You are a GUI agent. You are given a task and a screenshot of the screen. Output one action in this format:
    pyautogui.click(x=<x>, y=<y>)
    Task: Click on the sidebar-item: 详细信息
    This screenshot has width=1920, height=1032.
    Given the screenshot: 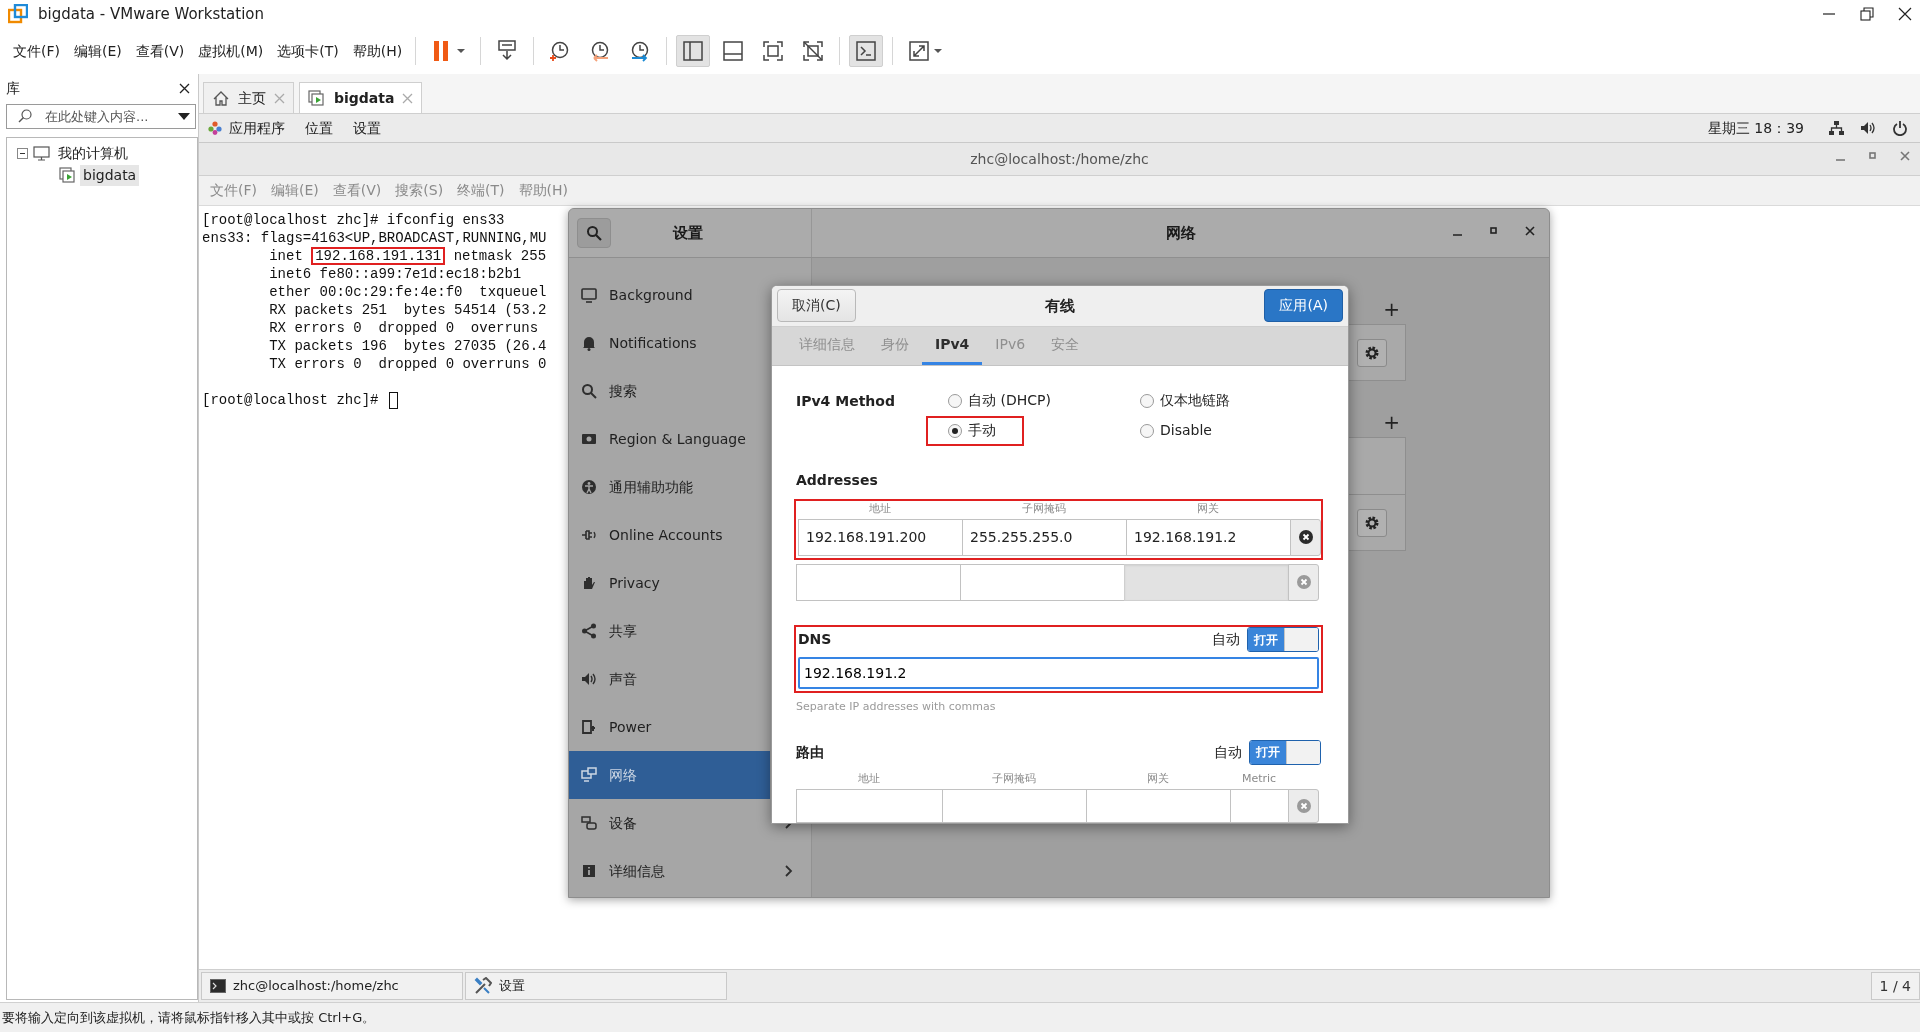 What is the action you would take?
    pyautogui.click(x=690, y=871)
    